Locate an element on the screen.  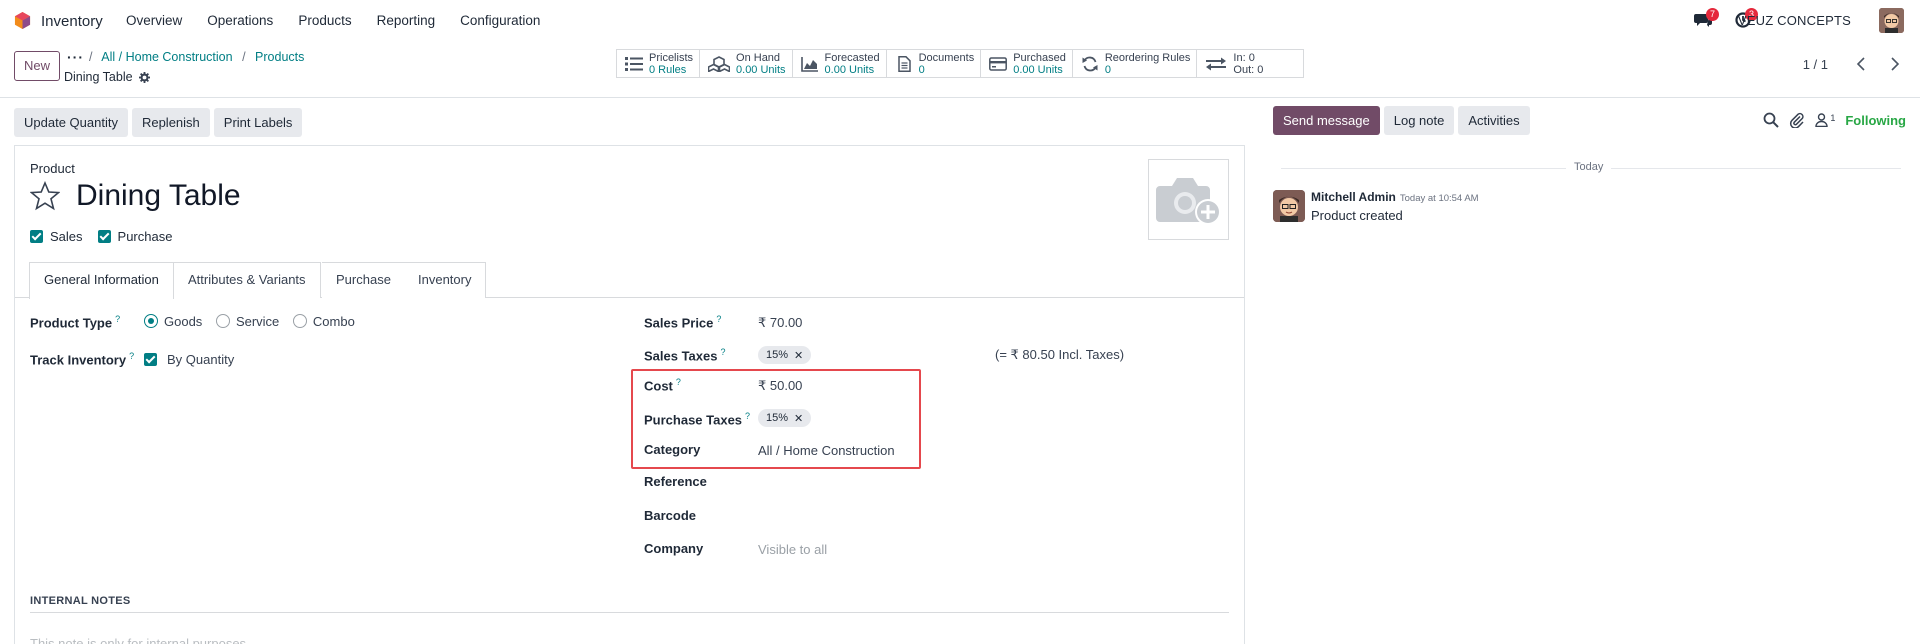
track-inventory-label-text: Track Inventory is located at coordinates (78, 360).